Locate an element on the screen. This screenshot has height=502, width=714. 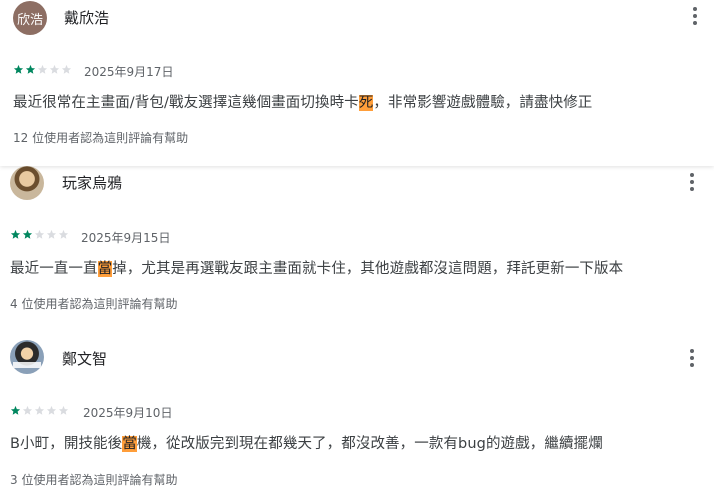
reviewer-name: 玩家烏鴉 is located at coordinates (92, 183).